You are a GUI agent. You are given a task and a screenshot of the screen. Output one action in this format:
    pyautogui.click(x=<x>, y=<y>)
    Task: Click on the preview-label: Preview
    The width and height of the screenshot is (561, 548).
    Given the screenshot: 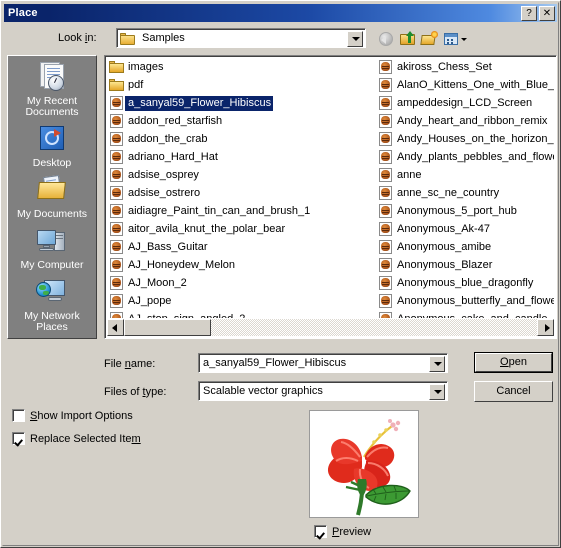 What is the action you would take?
    pyautogui.click(x=352, y=531)
    